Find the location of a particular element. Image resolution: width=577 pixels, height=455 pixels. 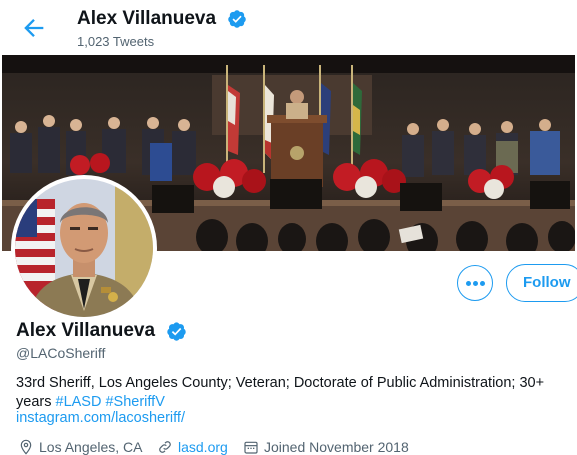

profile-website: lasd.org is located at coordinates (192, 447).